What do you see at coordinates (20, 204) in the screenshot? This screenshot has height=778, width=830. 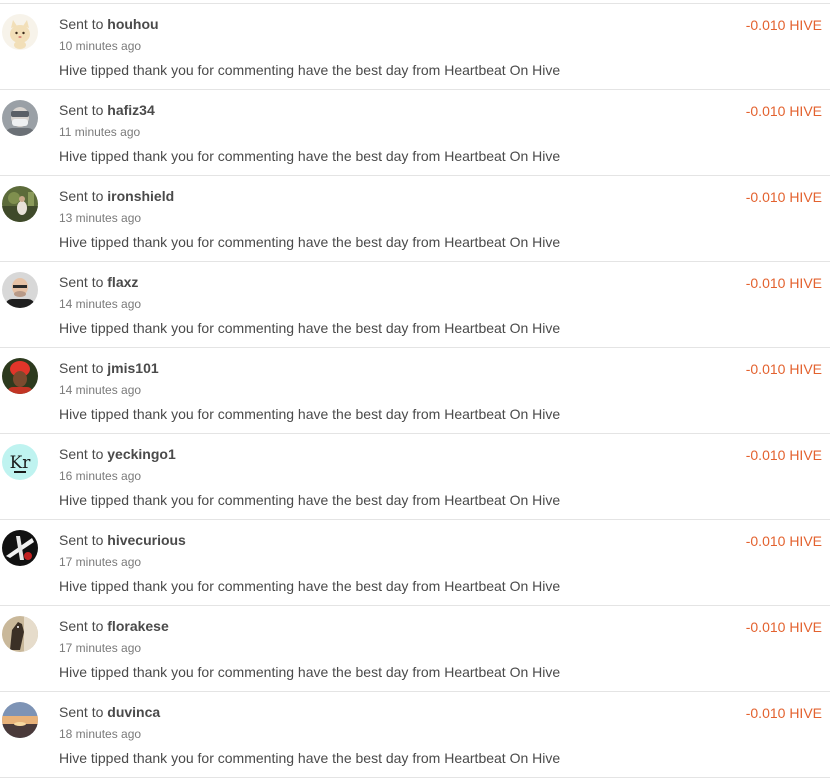 I see `outdoor-avatar` at bounding box center [20, 204].